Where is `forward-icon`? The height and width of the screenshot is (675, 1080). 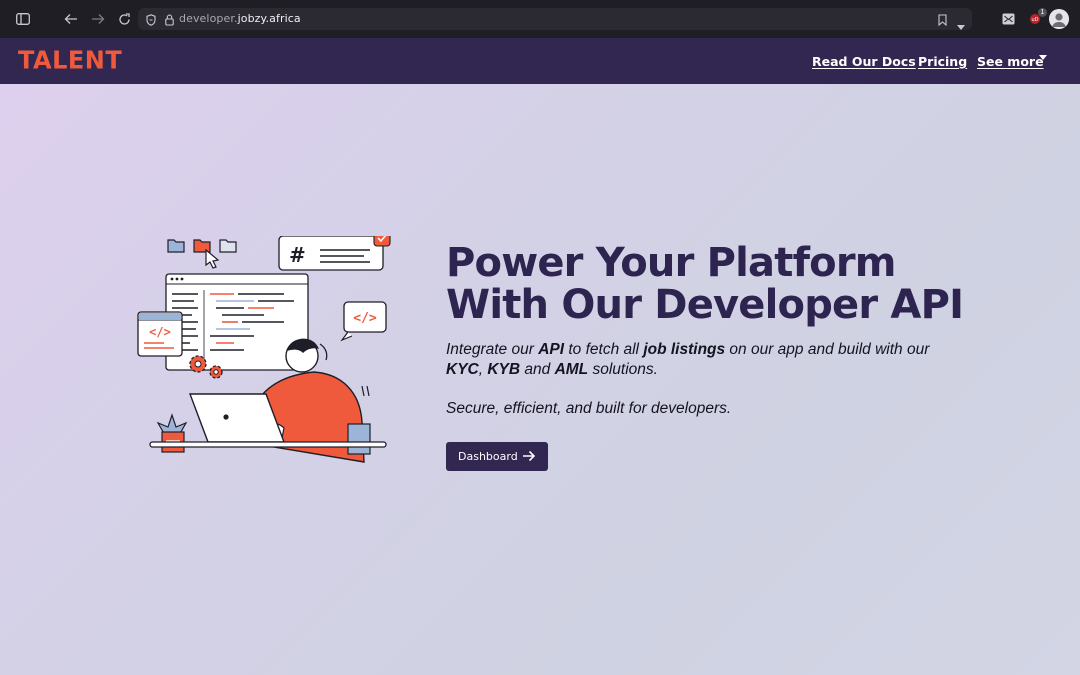
forward-icon is located at coordinates (98, 19).